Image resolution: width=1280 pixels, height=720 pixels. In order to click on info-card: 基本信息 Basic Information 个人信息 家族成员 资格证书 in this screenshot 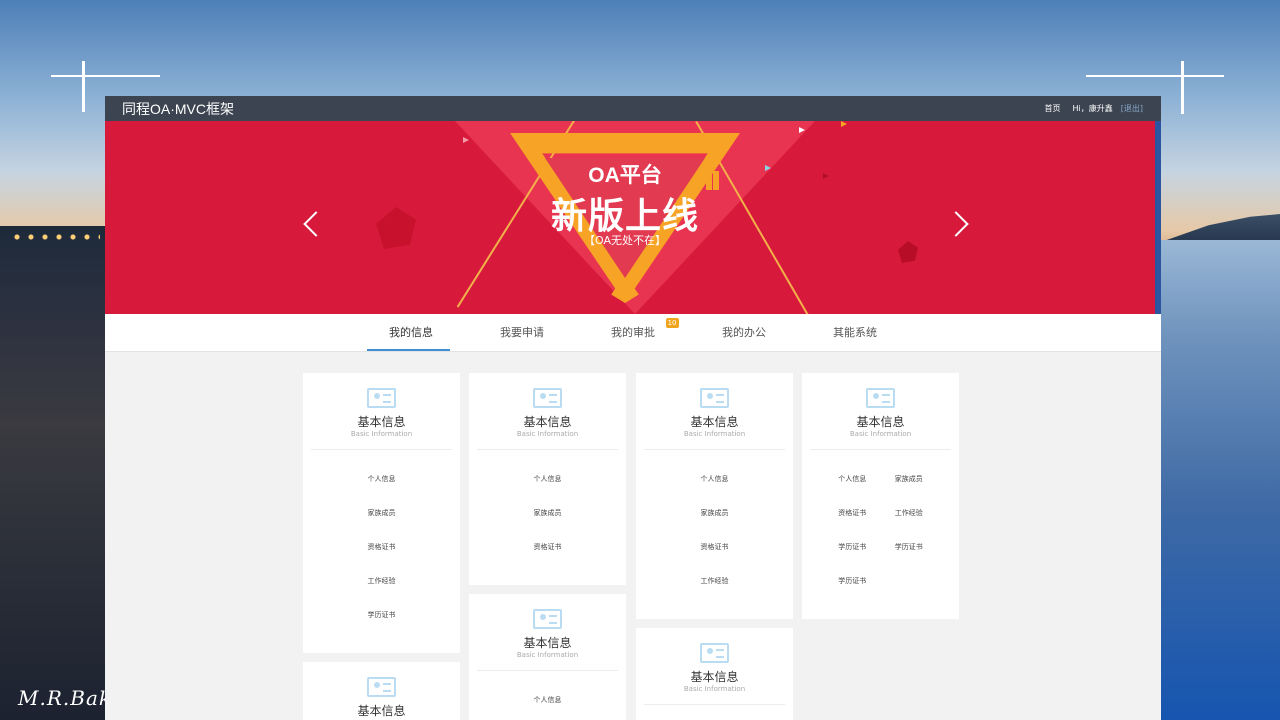, I will do `click(547, 479)`.